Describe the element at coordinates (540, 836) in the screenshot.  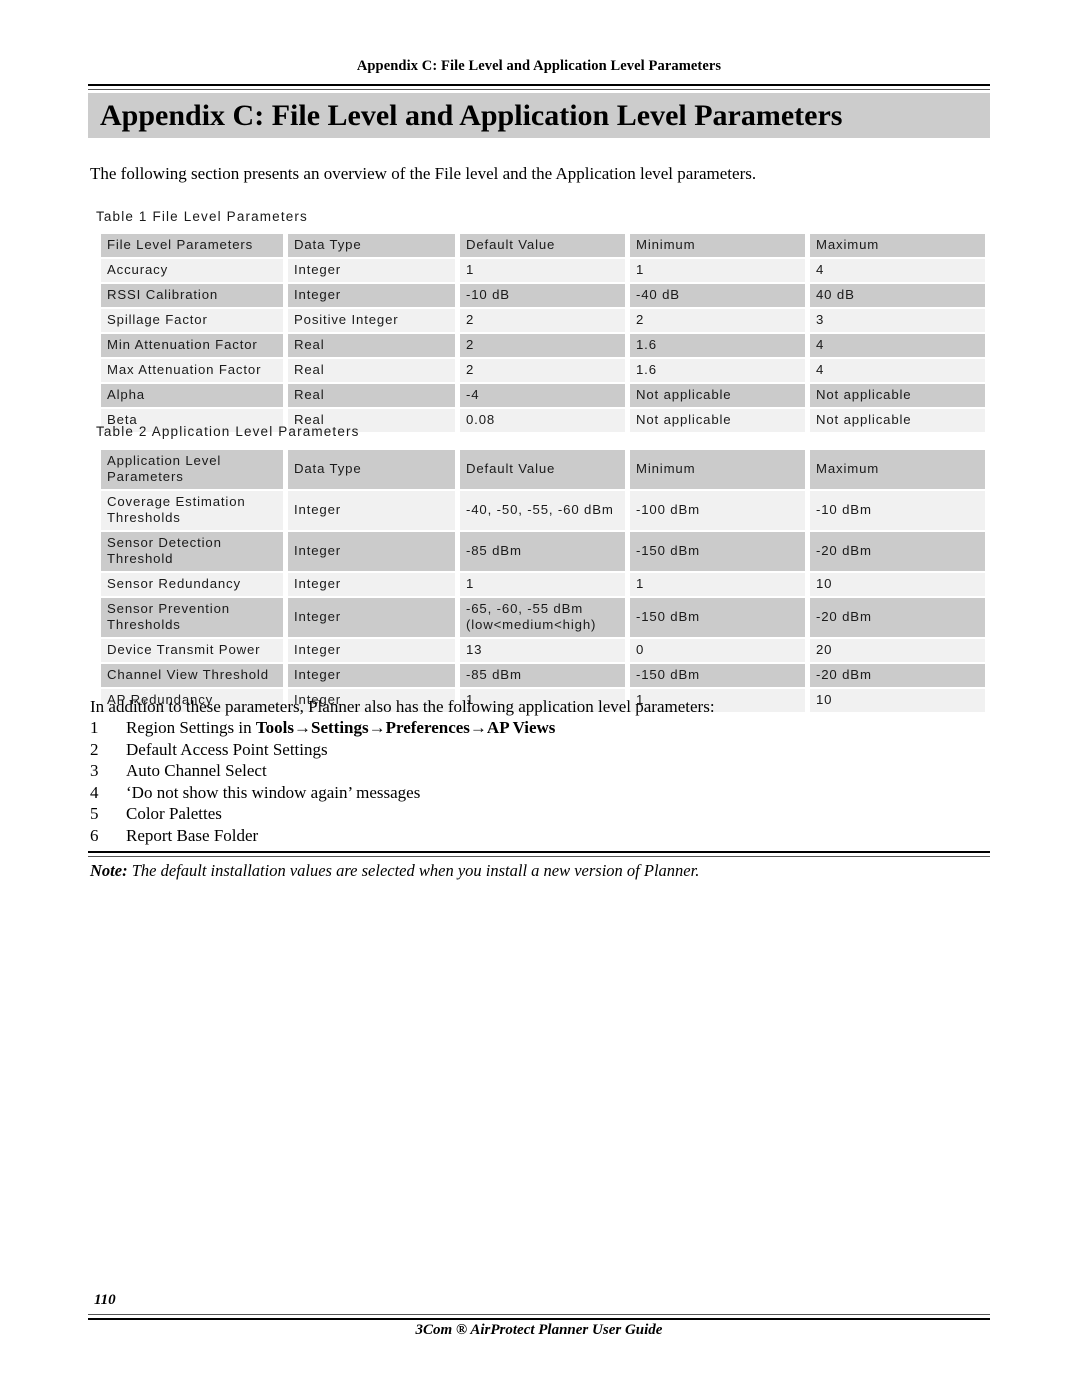
I see `list-item: 6 Report Base Folder` at that location.